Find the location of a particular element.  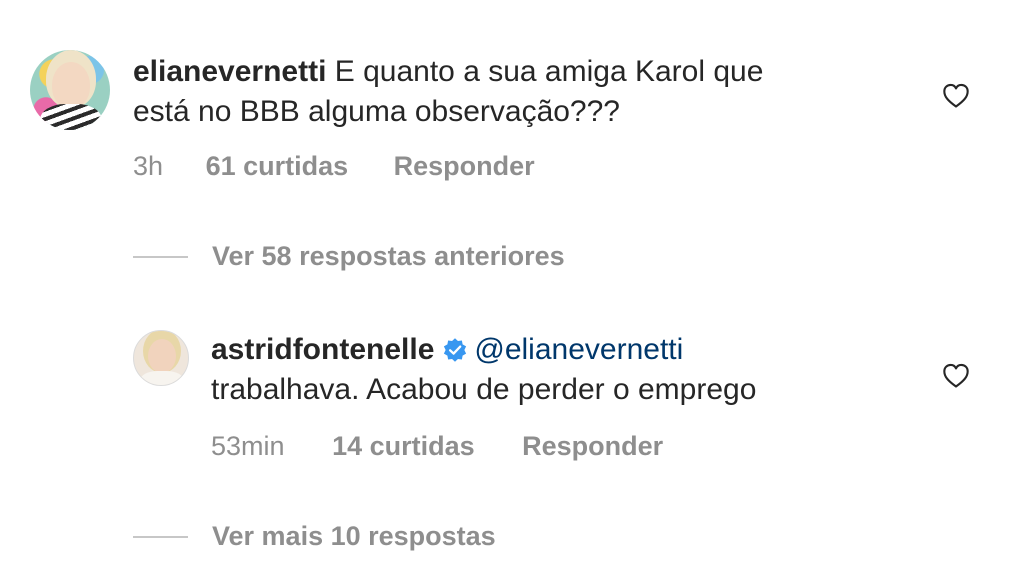

comment-time: 3h is located at coordinates (148, 166).